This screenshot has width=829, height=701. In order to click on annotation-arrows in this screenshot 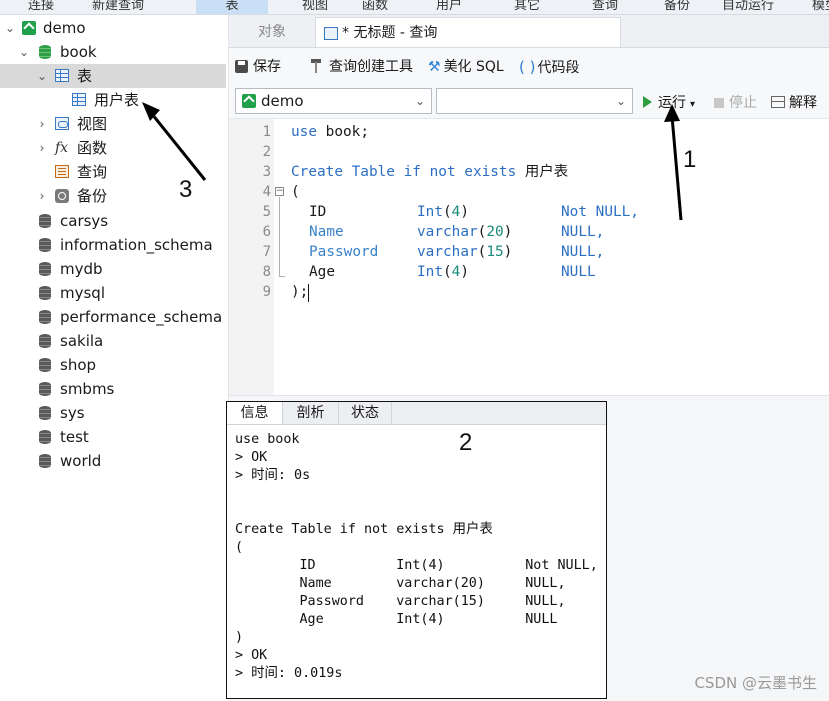, I will do `click(412, 161)`.